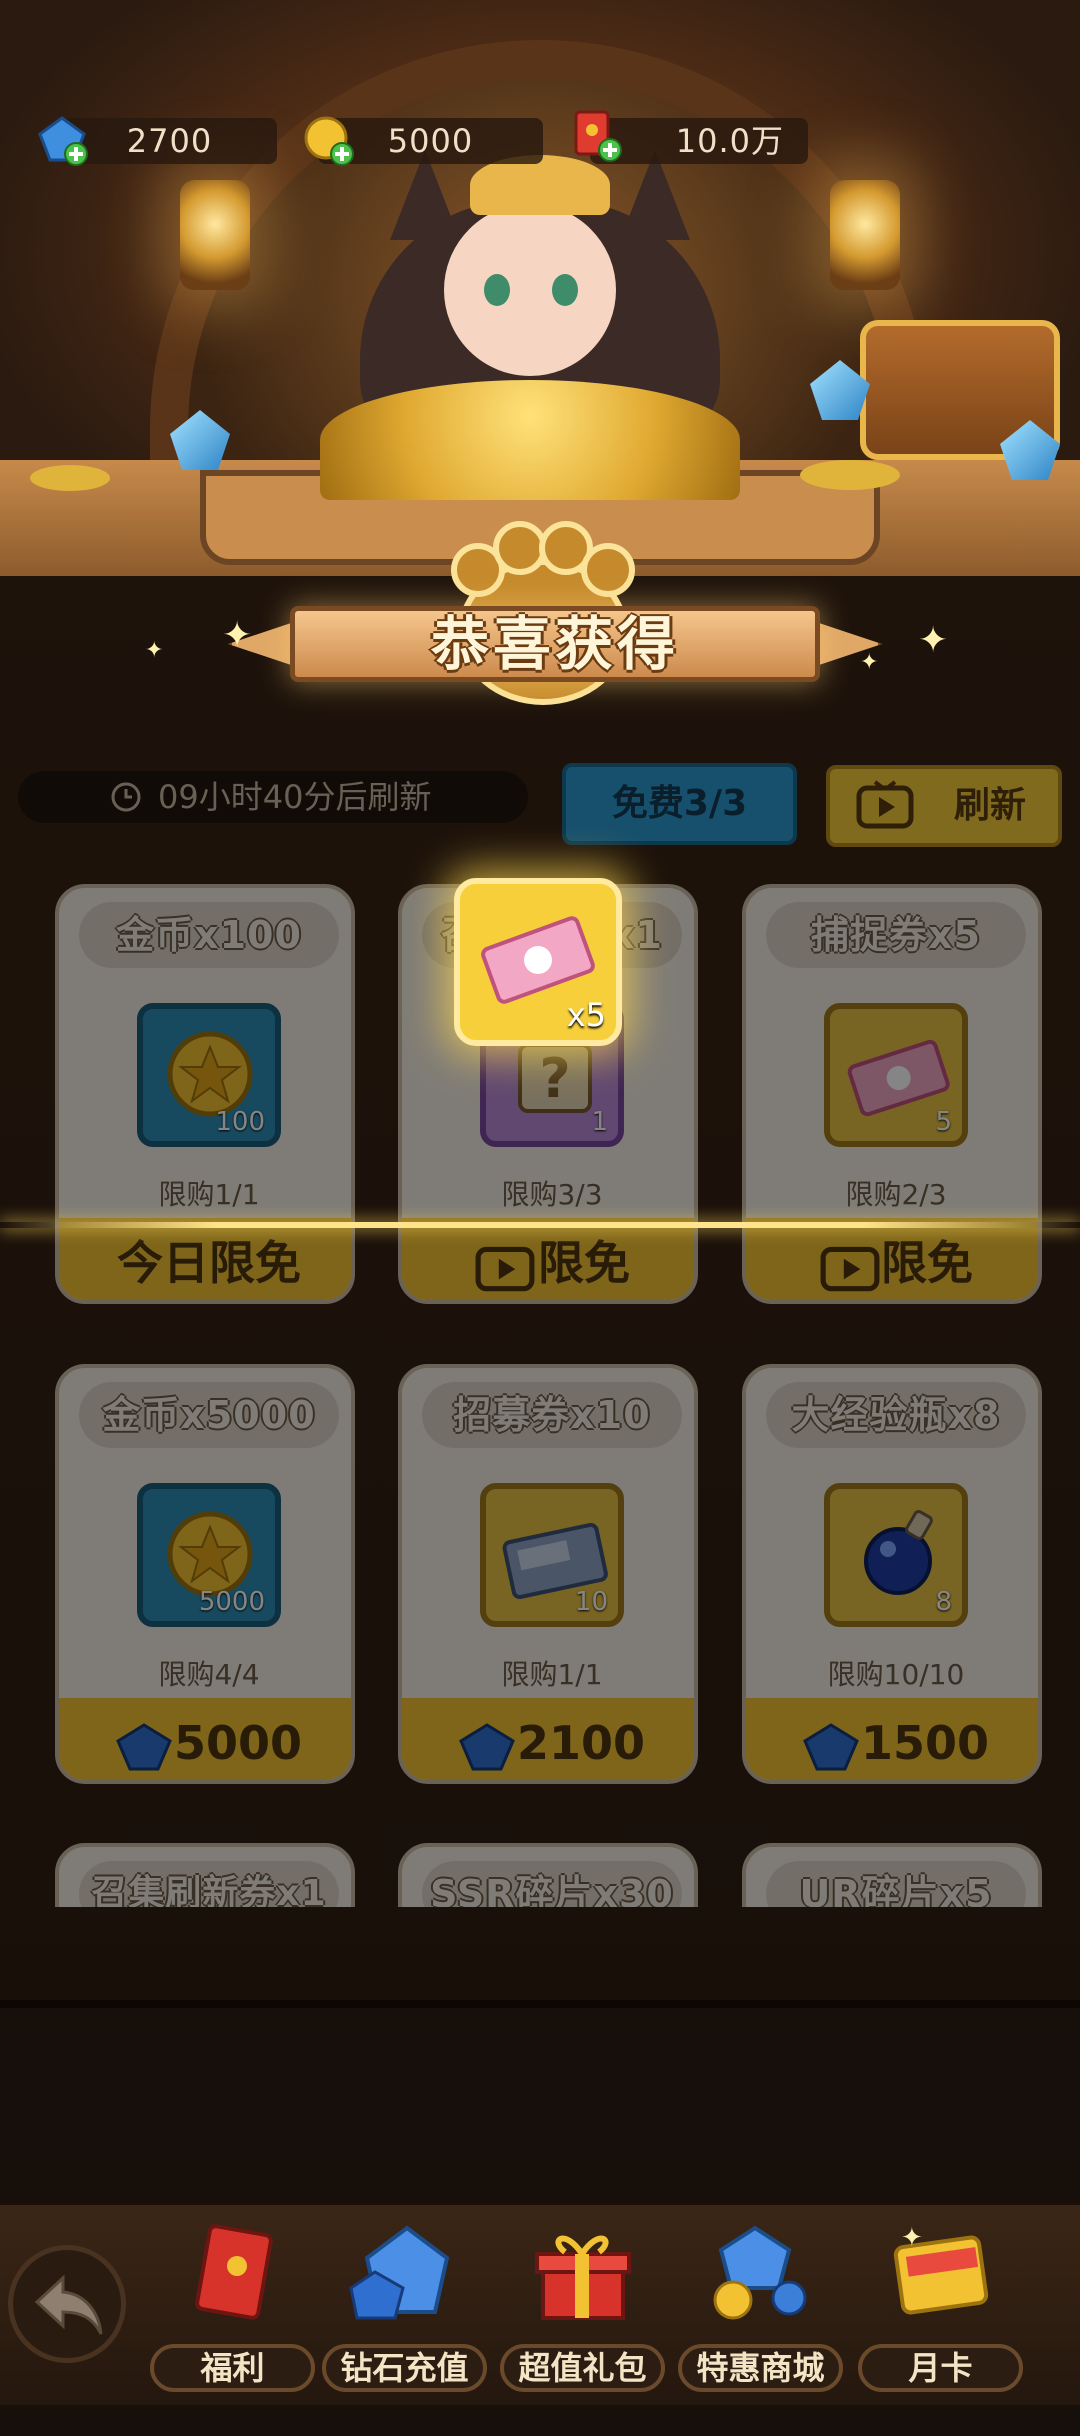  Describe the element at coordinates (940, 2368) in the screenshot. I see `nav-label: 月卡` at that location.